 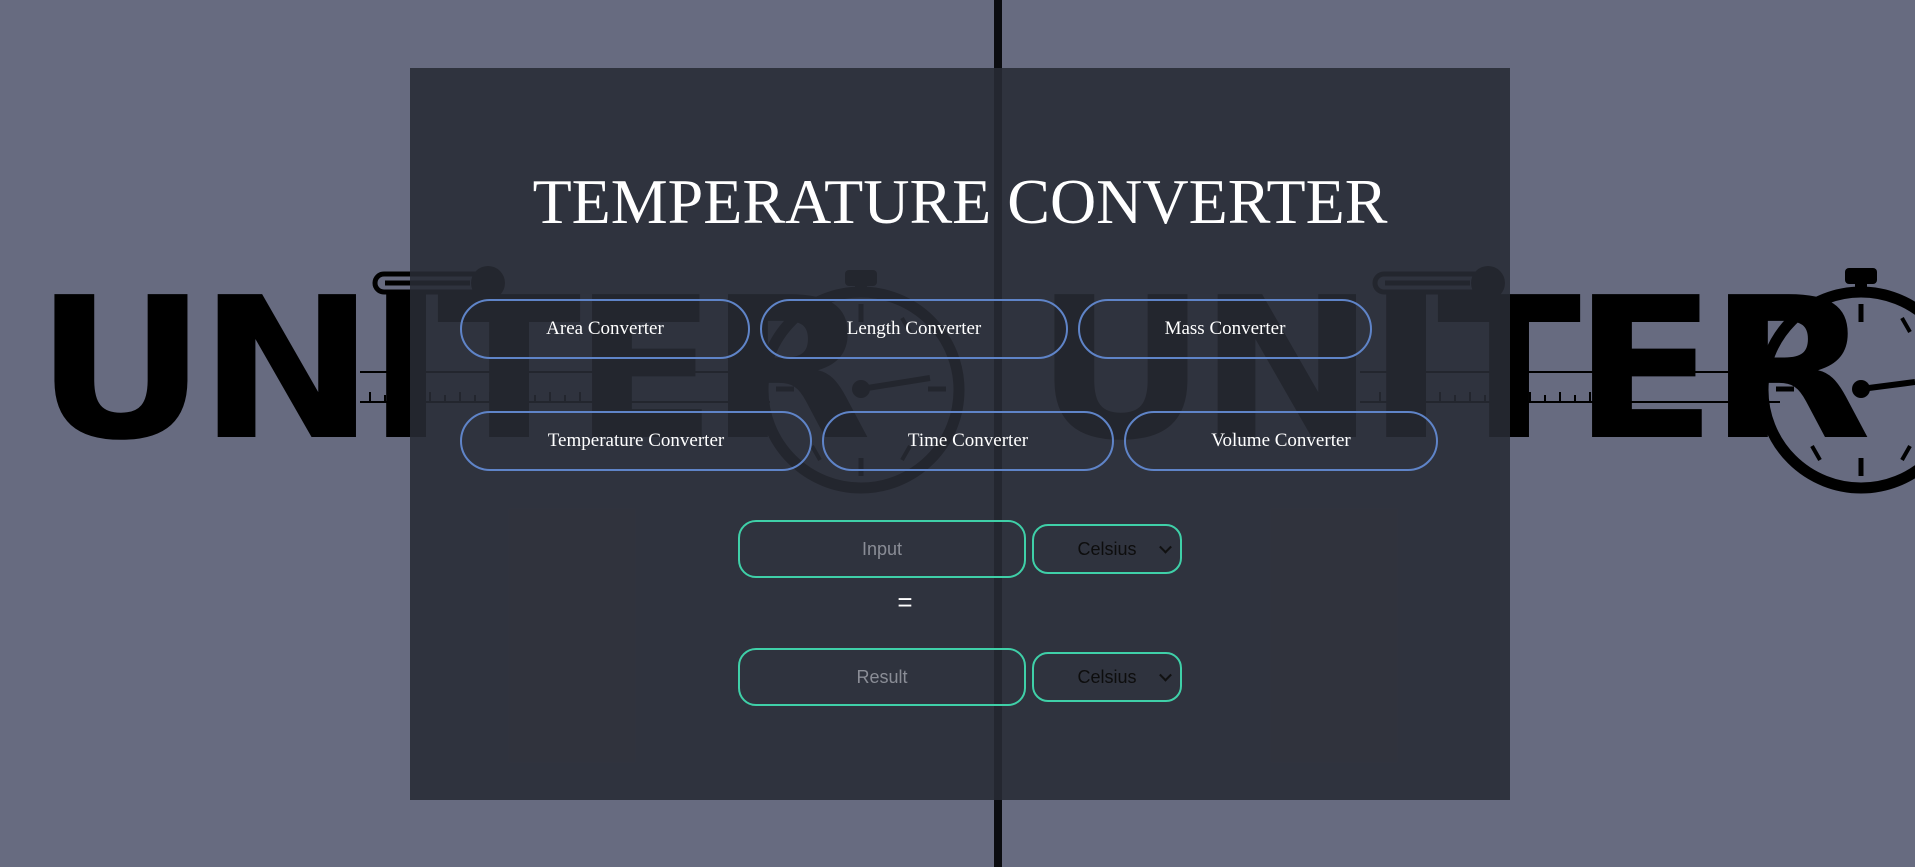 What do you see at coordinates (1225, 329) in the screenshot?
I see `nav-button-mass: Mass Converter` at bounding box center [1225, 329].